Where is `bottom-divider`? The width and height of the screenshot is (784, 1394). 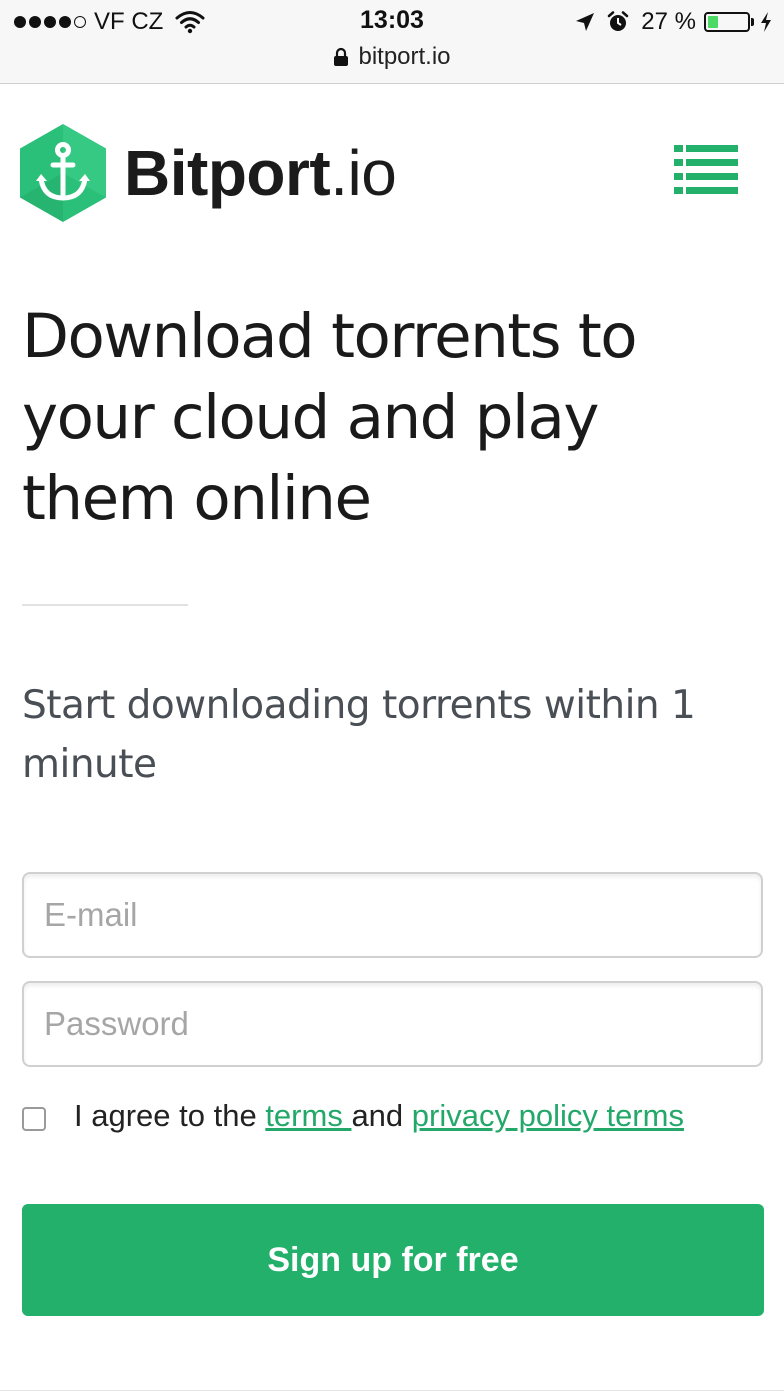 bottom-divider is located at coordinates (392, 1390).